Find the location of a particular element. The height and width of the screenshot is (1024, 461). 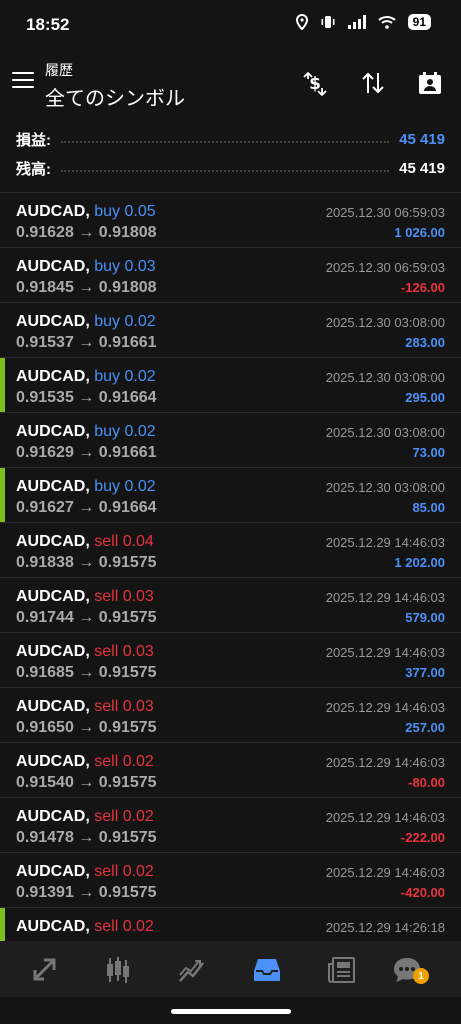

wifi-icon is located at coordinates (386, 22).